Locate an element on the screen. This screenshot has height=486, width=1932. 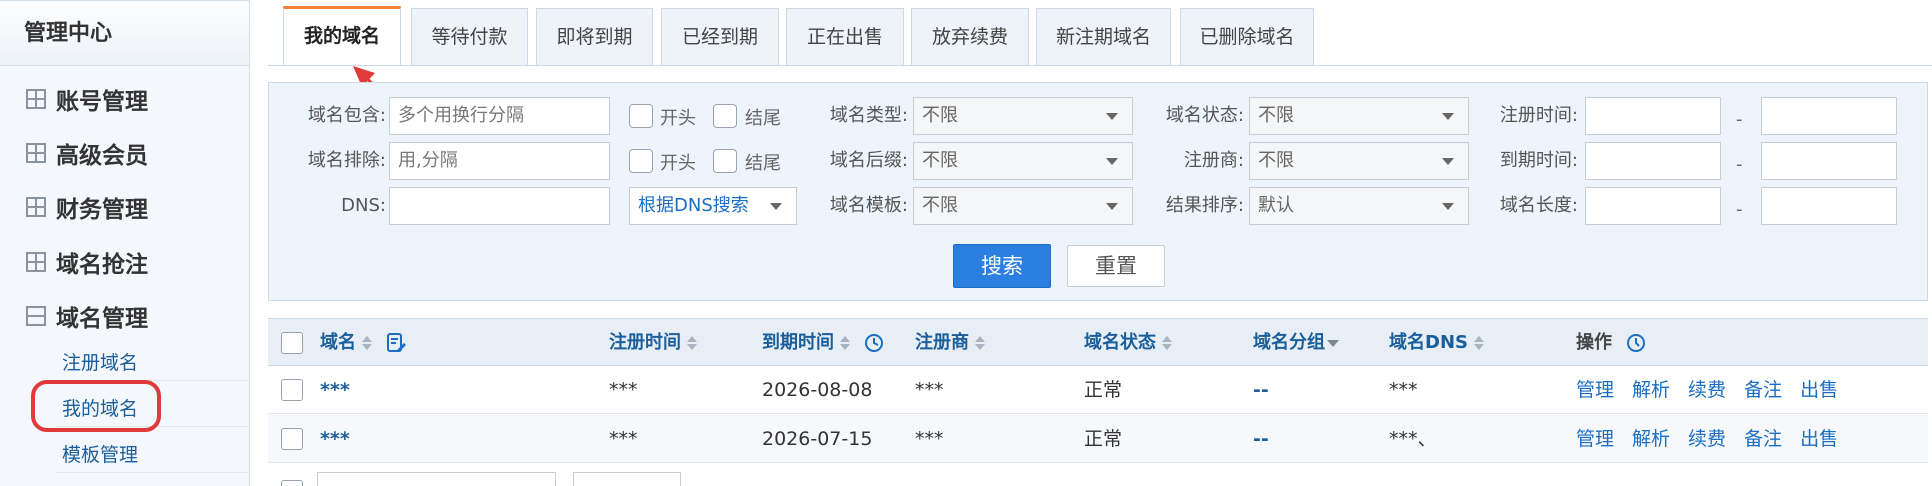
dns-input is located at coordinates (499, 206).